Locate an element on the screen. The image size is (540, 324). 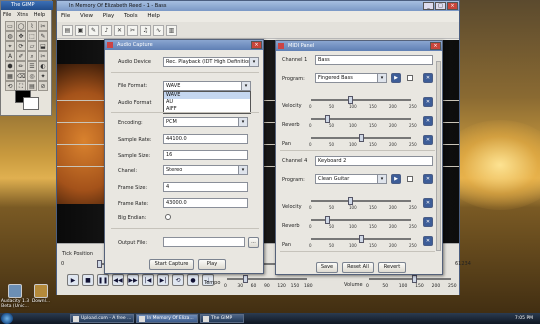
gimp-tool-icon: ⟳ is located at coordinates (21, 46).